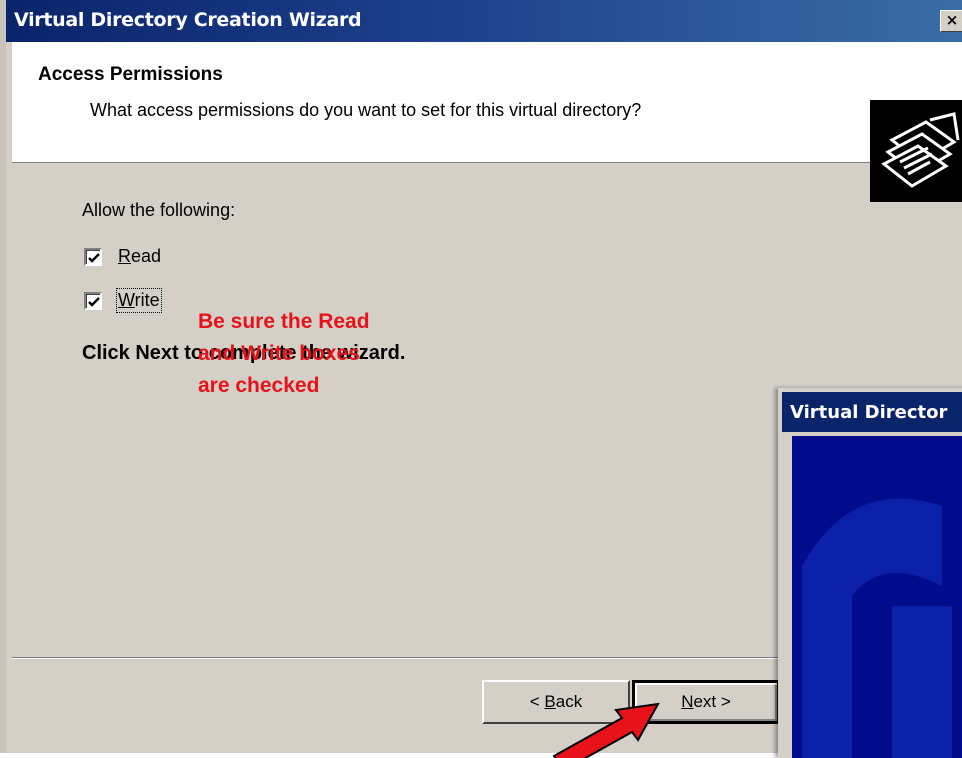  Describe the element at coordinates (259, 385) in the screenshot. I see `annotation-line: are checked` at that location.